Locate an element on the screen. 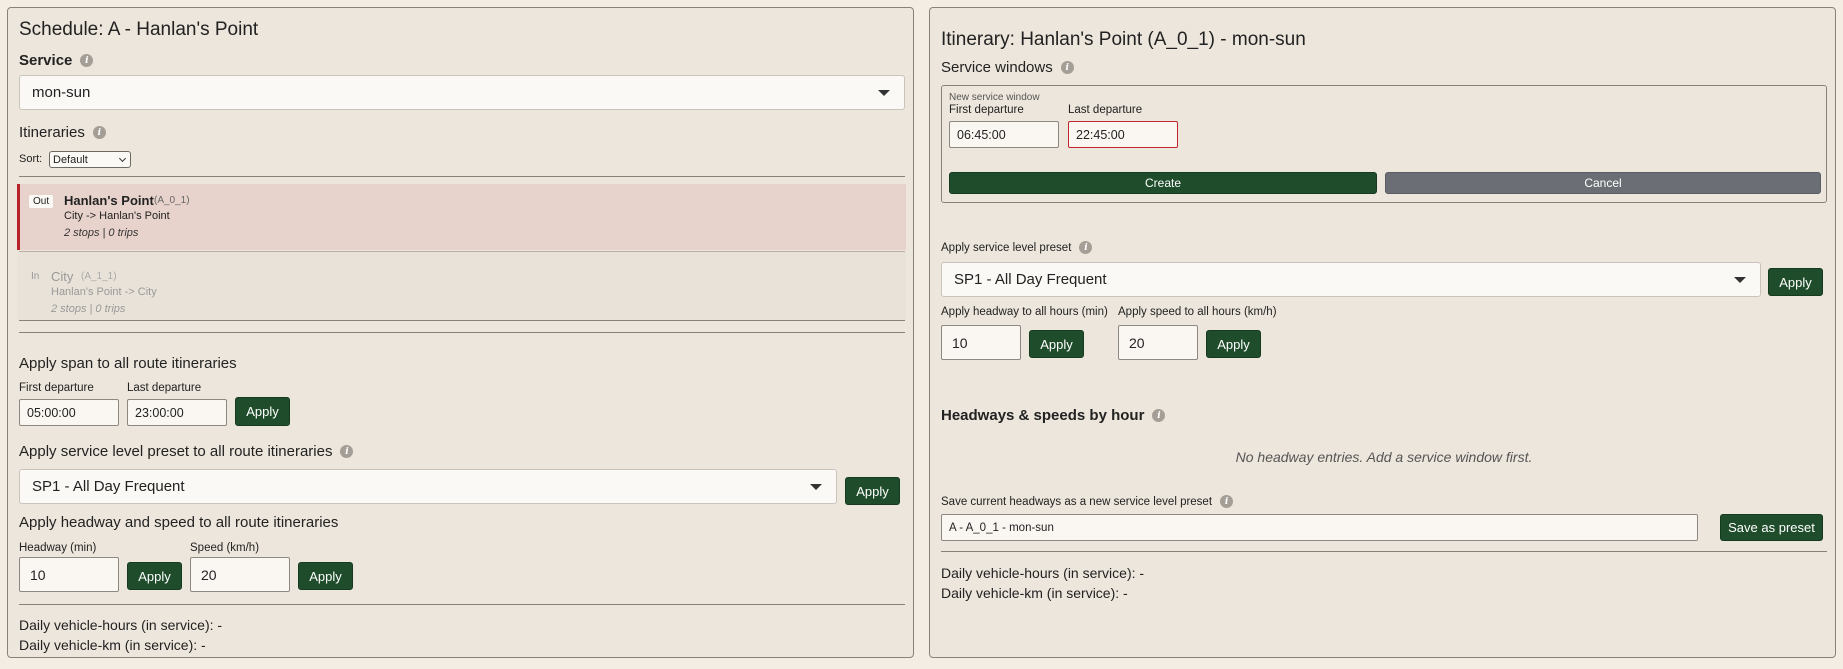 Image resolution: width=1843 pixels, height=669 pixels. window-last-input: 22:45:00 is located at coordinates (1123, 134).